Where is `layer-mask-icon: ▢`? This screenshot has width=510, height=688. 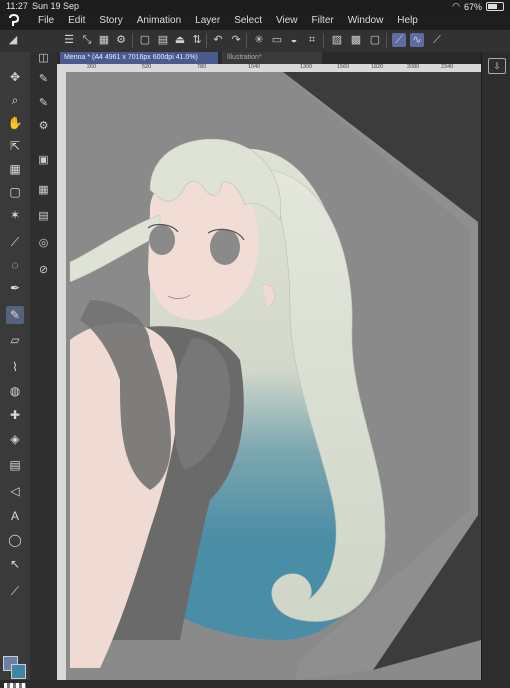
layer-mask-icon: ▢ is located at coordinates (375, 40).